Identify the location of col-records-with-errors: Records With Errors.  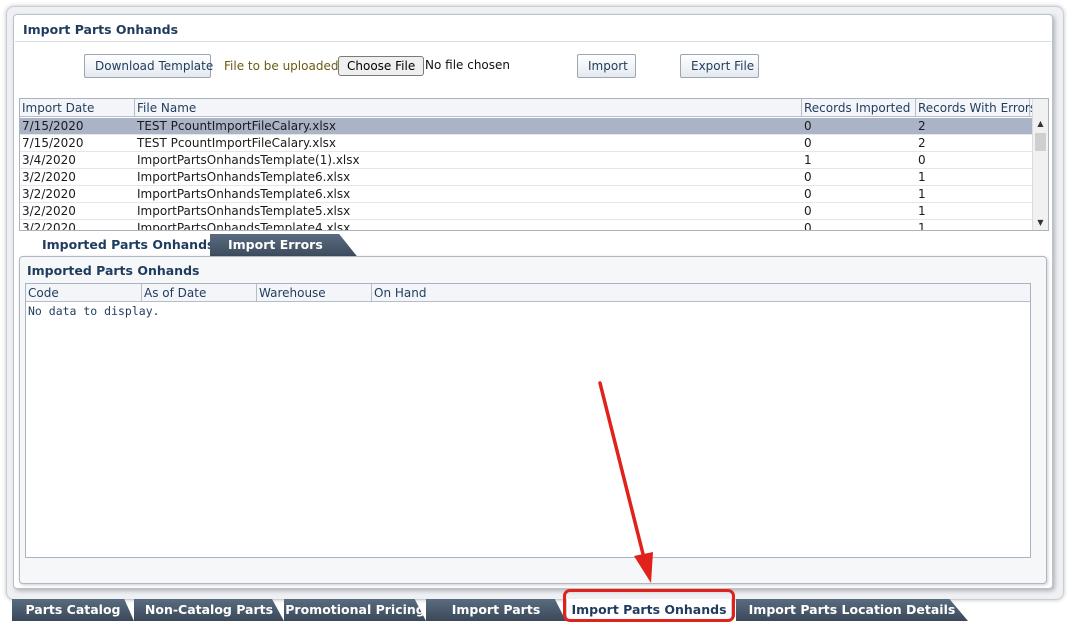
(976, 108).